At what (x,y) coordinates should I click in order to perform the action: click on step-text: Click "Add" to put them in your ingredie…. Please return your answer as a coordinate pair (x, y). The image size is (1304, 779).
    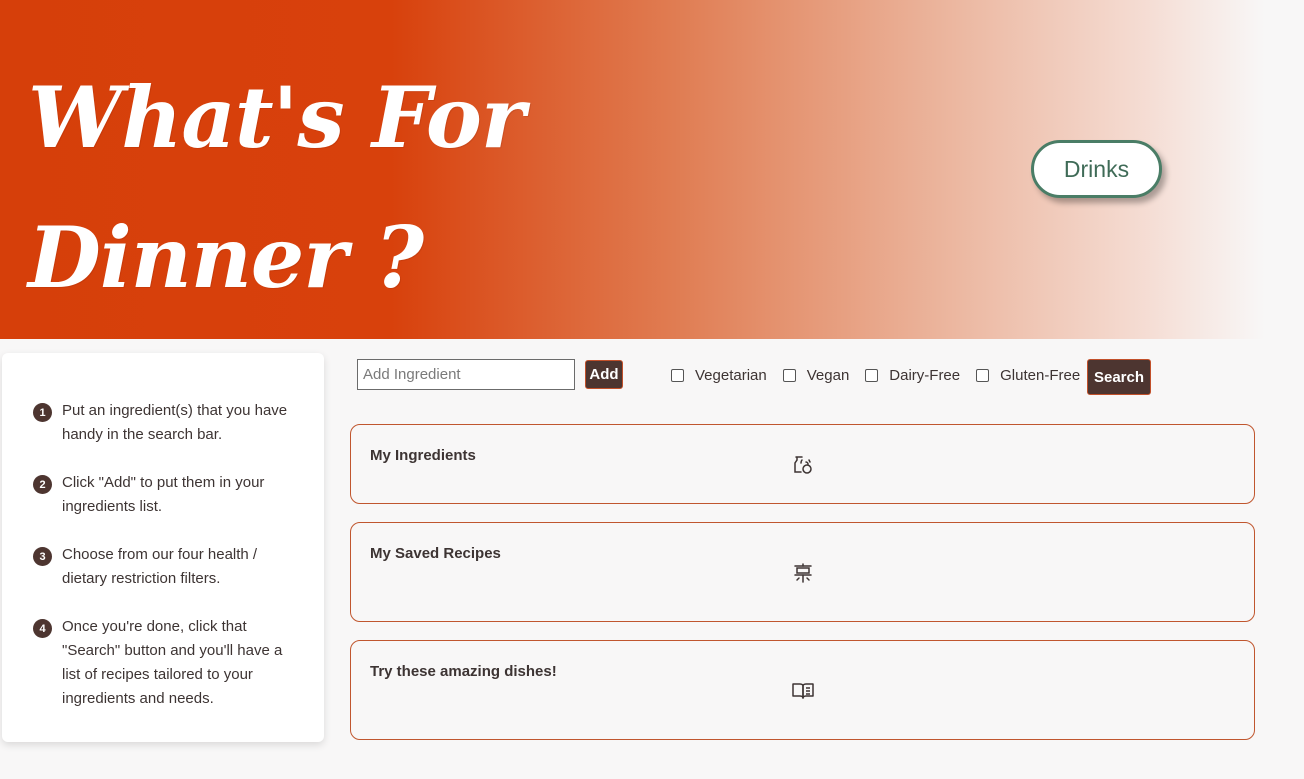
    Looking at the image, I should click on (163, 494).